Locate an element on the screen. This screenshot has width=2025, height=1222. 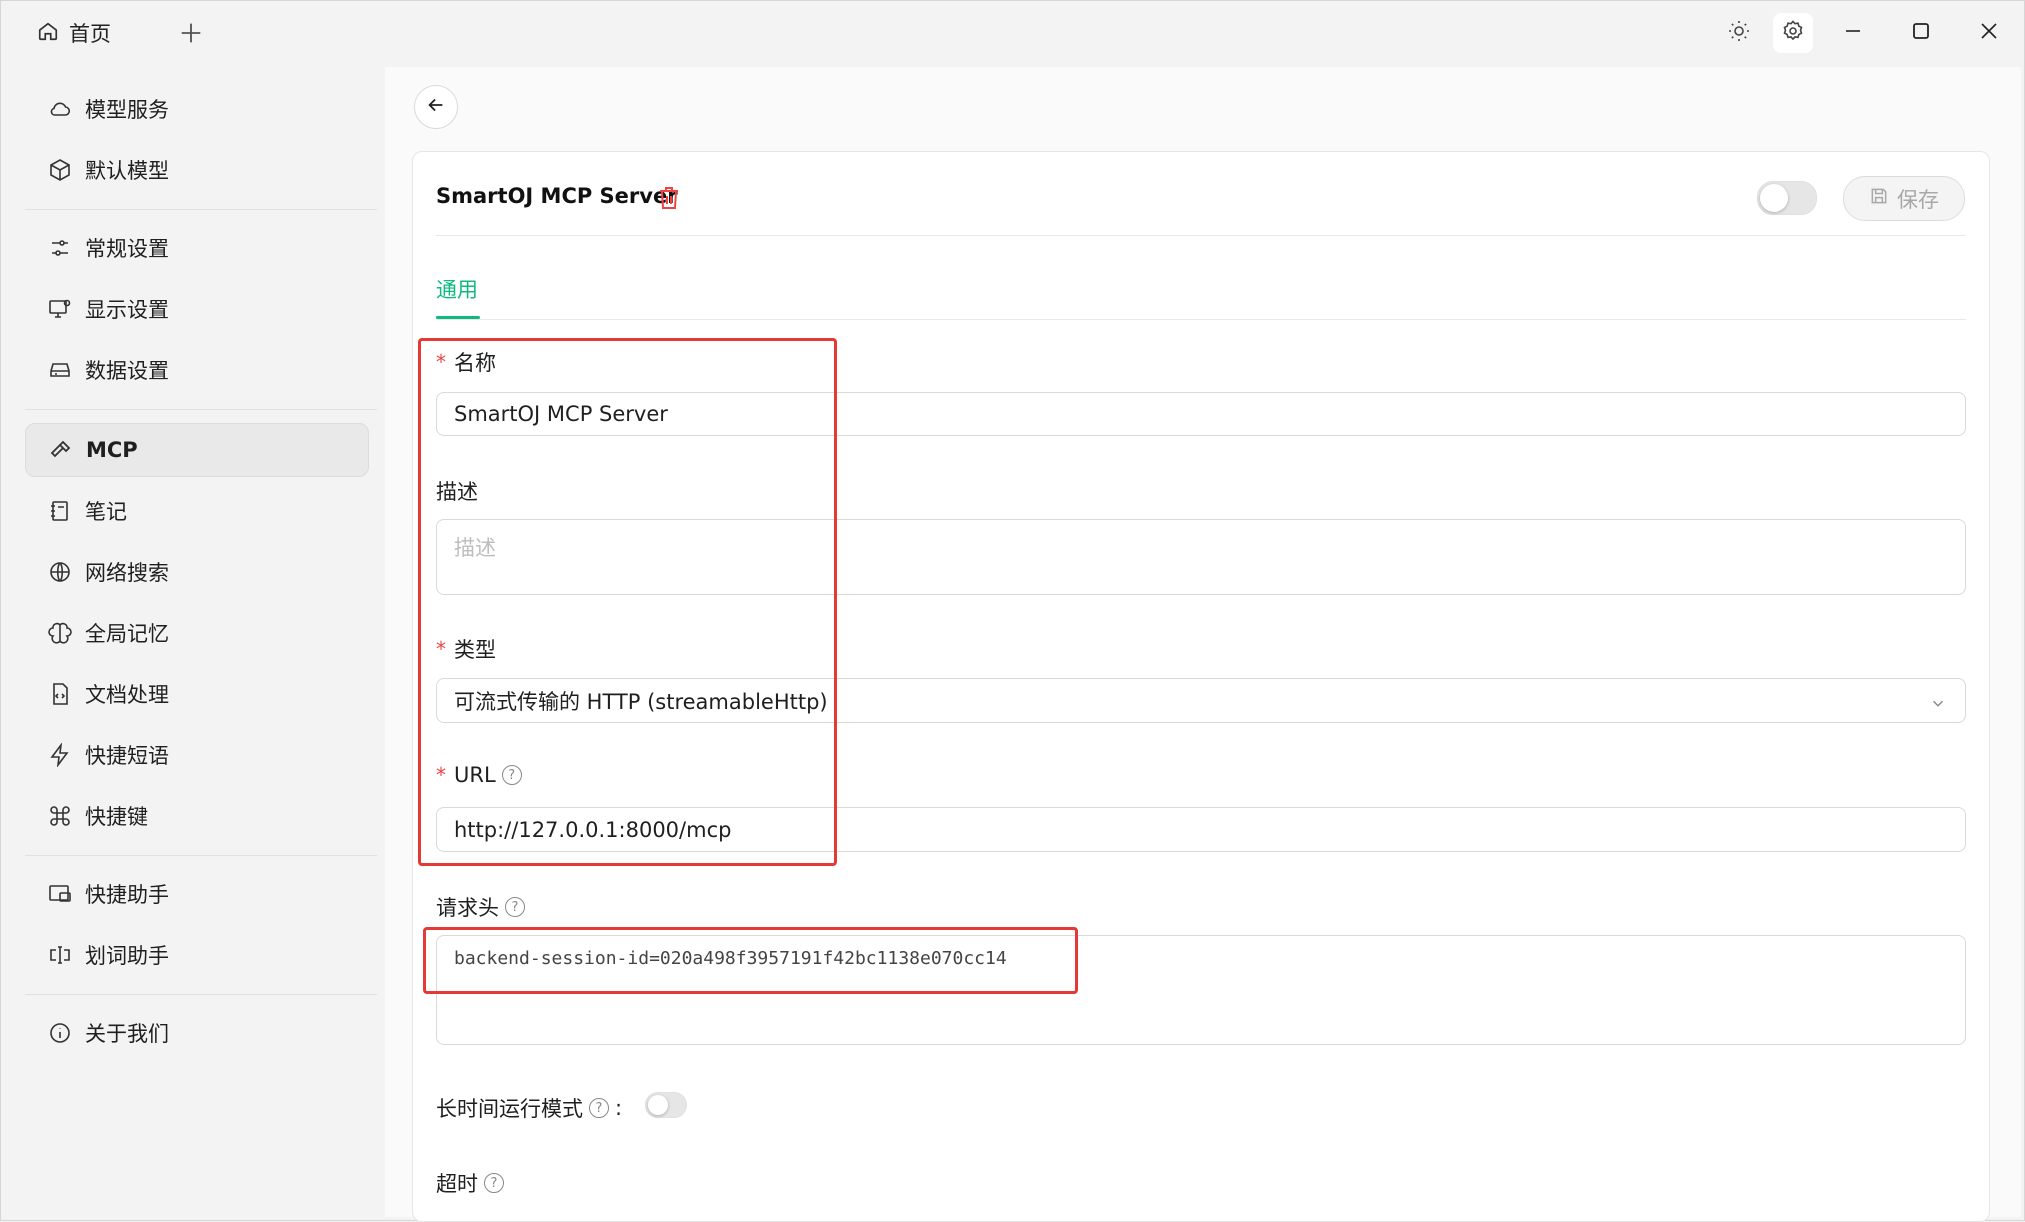
long-running-toggle is located at coordinates (666, 1105).